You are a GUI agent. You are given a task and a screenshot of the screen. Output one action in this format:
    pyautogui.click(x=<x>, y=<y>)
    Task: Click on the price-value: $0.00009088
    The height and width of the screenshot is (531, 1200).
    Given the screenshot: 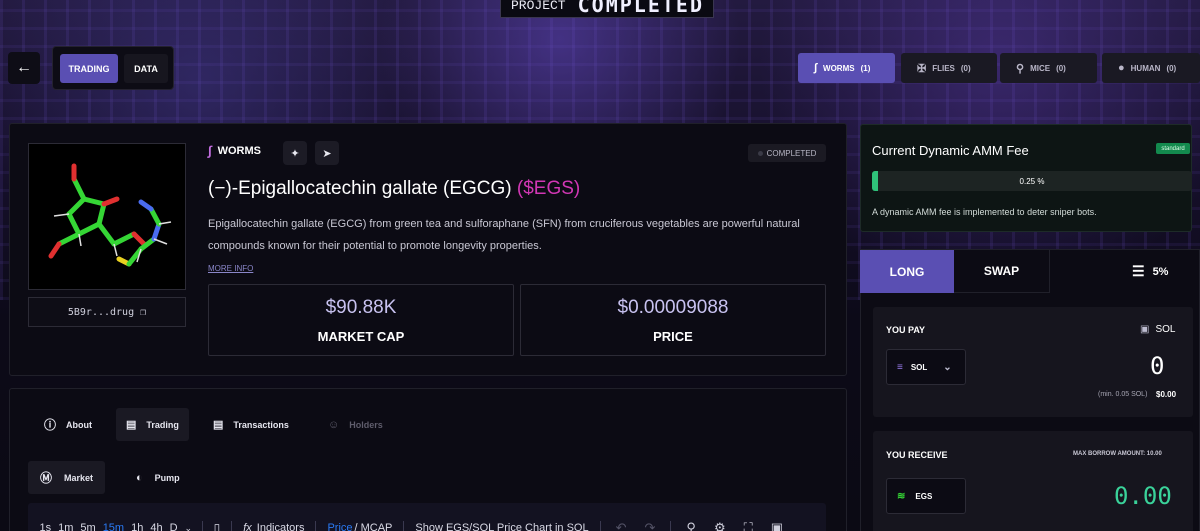 What is the action you would take?
    pyautogui.click(x=673, y=307)
    